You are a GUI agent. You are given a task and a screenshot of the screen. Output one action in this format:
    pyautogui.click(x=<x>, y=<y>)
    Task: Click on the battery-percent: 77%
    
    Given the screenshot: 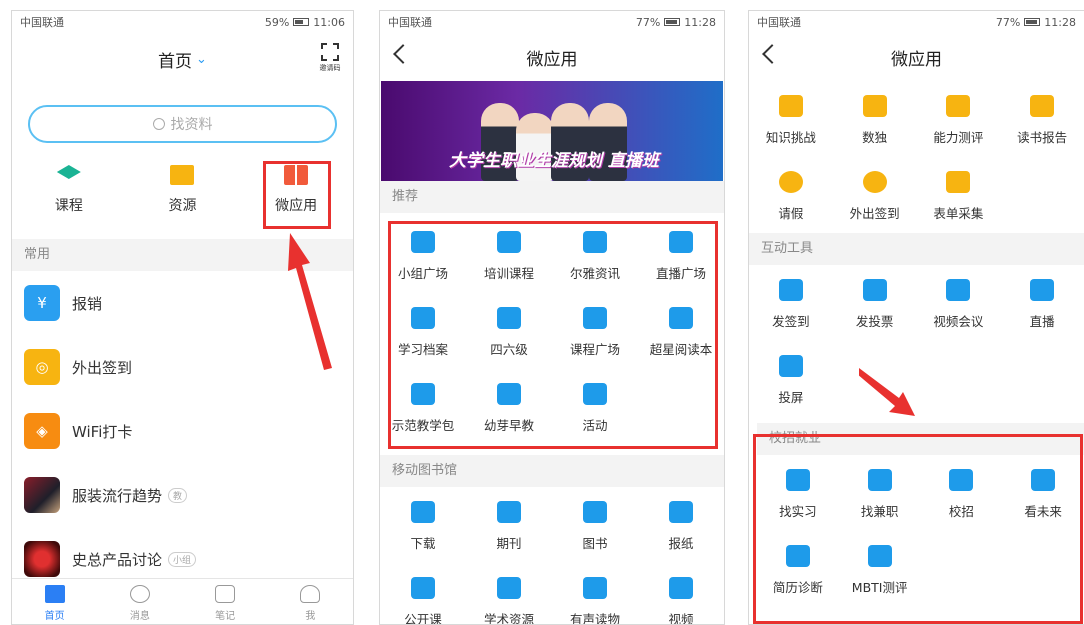 What is the action you would take?
    pyautogui.click(x=648, y=22)
    